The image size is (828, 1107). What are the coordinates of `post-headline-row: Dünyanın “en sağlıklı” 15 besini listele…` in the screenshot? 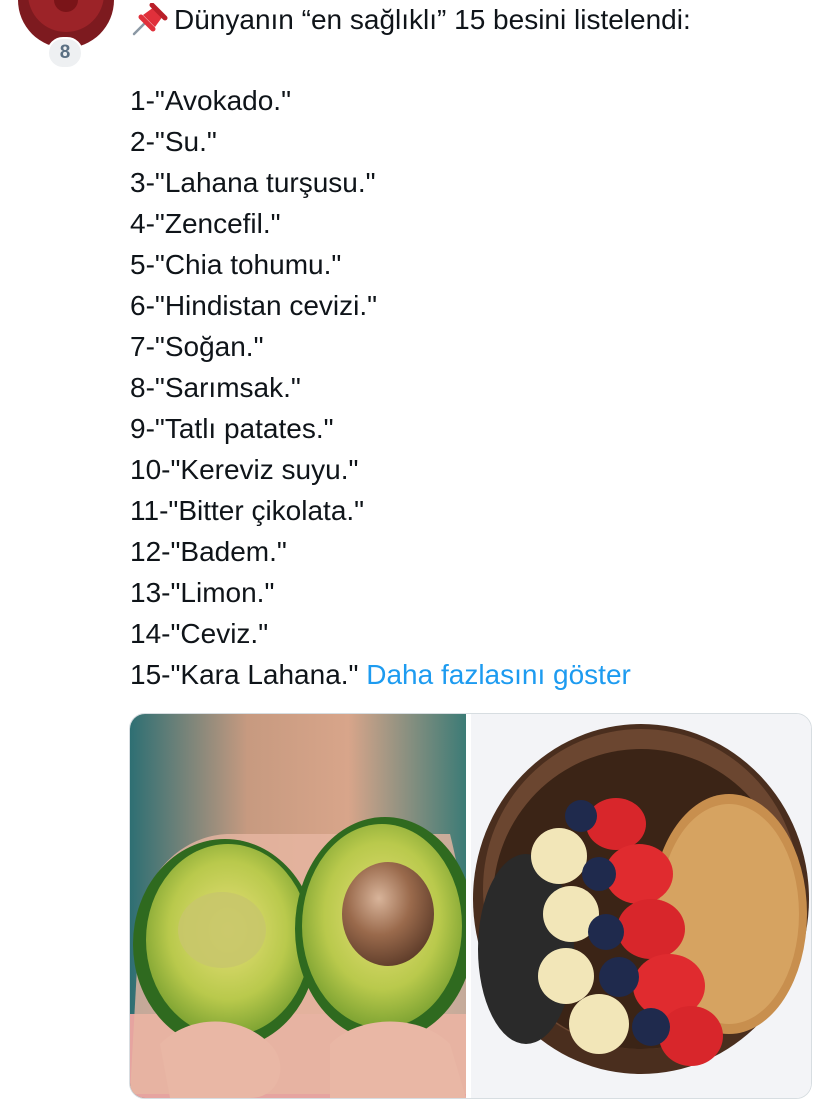 It's located at (410, 20).